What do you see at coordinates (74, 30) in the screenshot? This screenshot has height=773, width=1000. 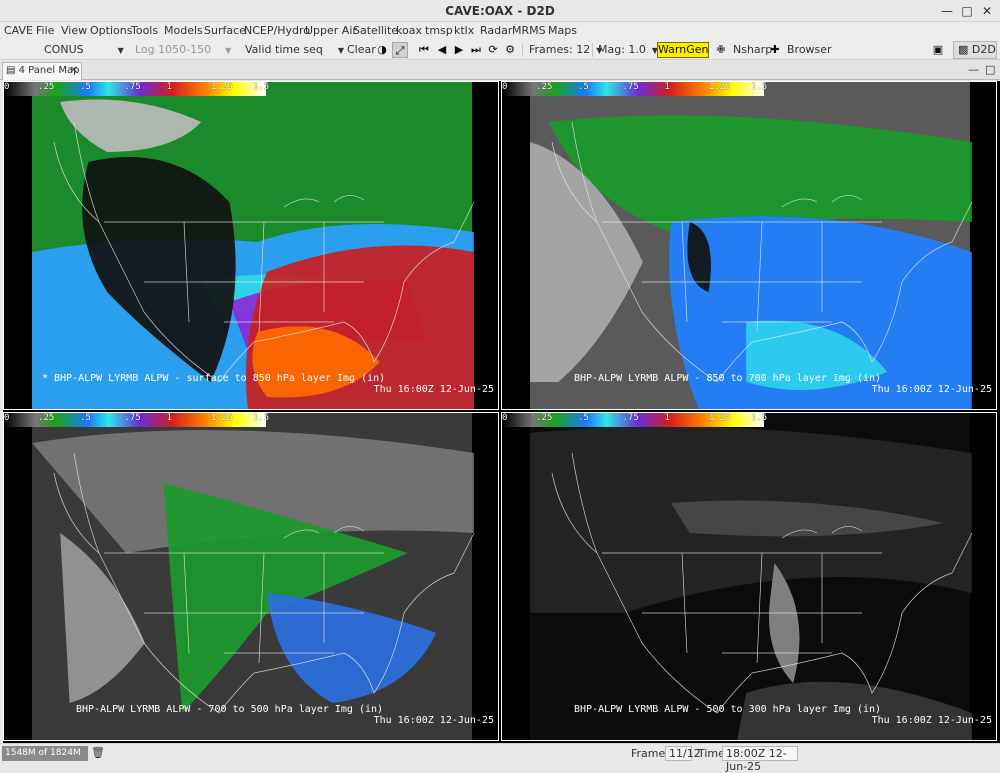 I see `menu-view: View` at bounding box center [74, 30].